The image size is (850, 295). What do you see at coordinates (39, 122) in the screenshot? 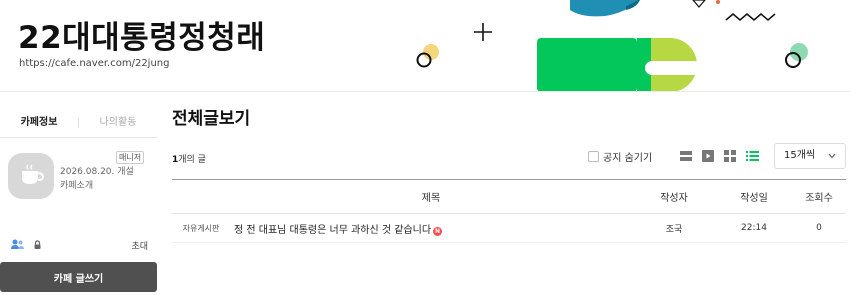
I see `tab-cafe-info: 카페정보` at bounding box center [39, 122].